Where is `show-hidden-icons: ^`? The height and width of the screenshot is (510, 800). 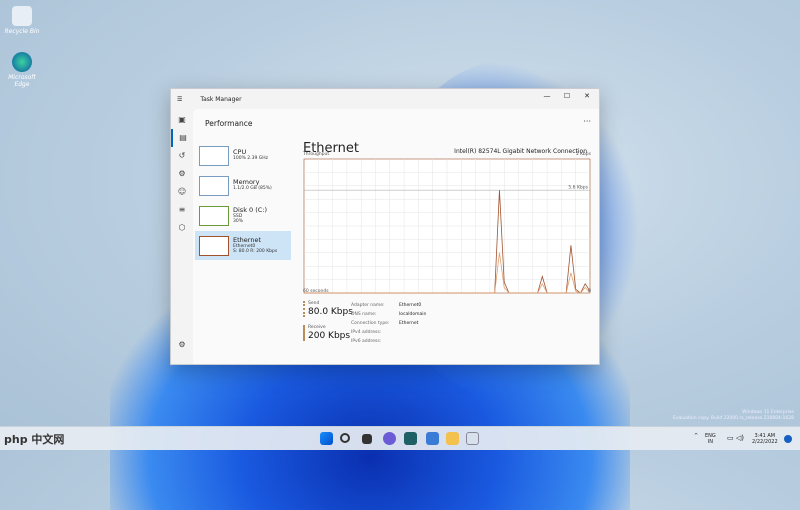
show-hidden-icons: ^ is located at coordinates (696, 436).